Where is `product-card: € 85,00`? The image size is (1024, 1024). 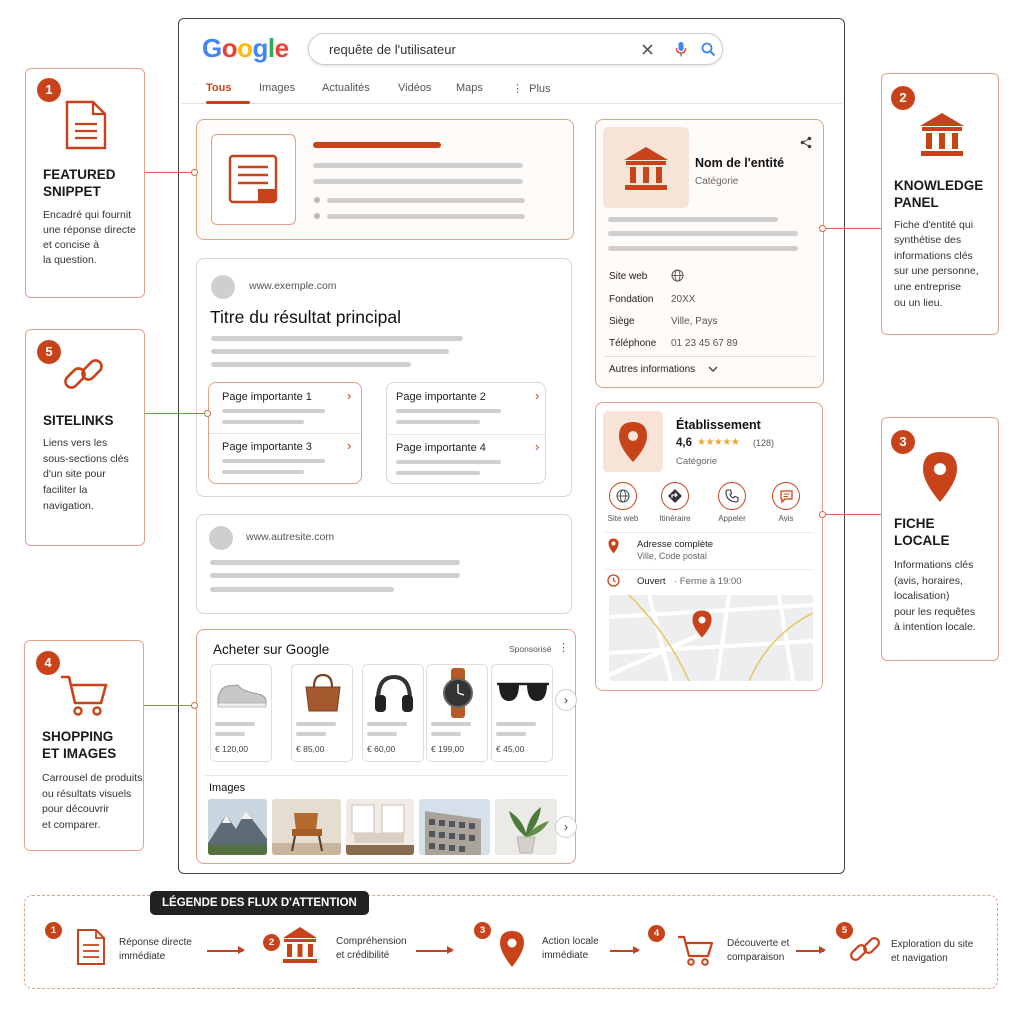 product-card: € 85,00 is located at coordinates (322, 713).